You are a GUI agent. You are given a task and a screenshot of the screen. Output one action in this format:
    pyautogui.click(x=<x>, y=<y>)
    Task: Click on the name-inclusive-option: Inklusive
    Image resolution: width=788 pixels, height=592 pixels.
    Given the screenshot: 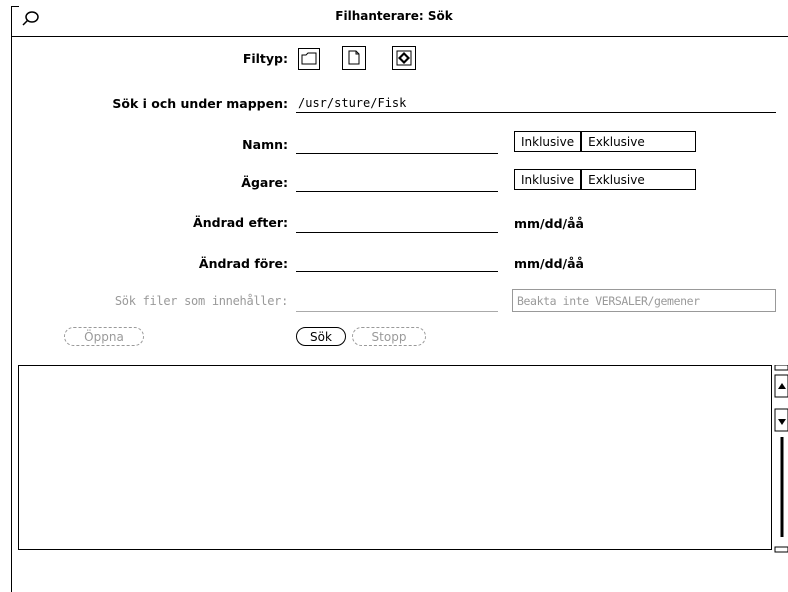 What is the action you would take?
    pyautogui.click(x=548, y=141)
    